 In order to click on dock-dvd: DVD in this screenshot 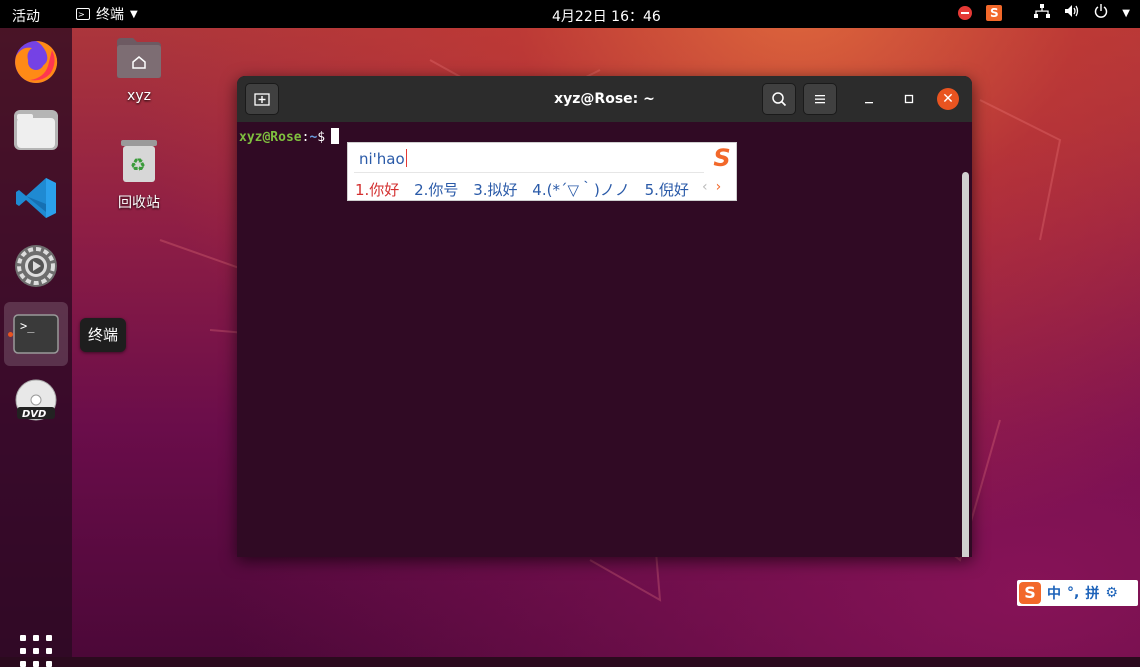, I will do `click(36, 402)`.